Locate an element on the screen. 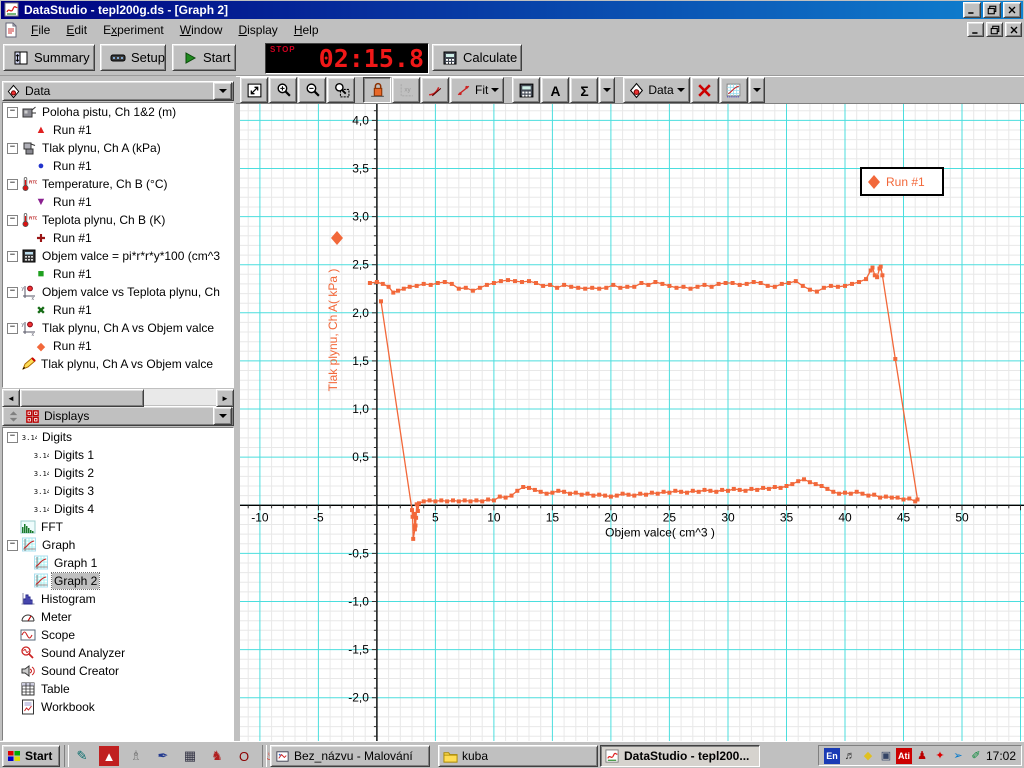 This screenshot has height=768, width=1024. displays-item-graph-1-7: Graph 1 is located at coordinates (118, 563).